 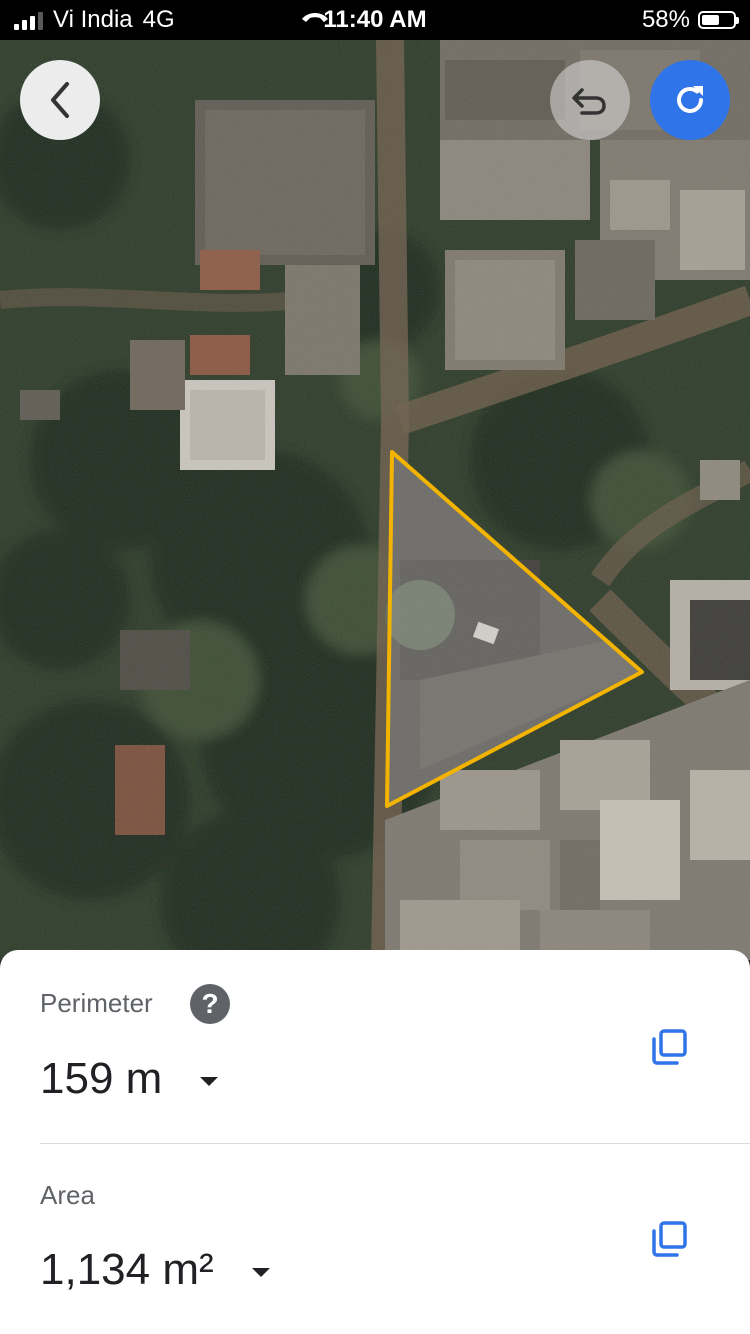 What do you see at coordinates (96, 1003) in the screenshot?
I see `perimeter-label: Perimeter` at bounding box center [96, 1003].